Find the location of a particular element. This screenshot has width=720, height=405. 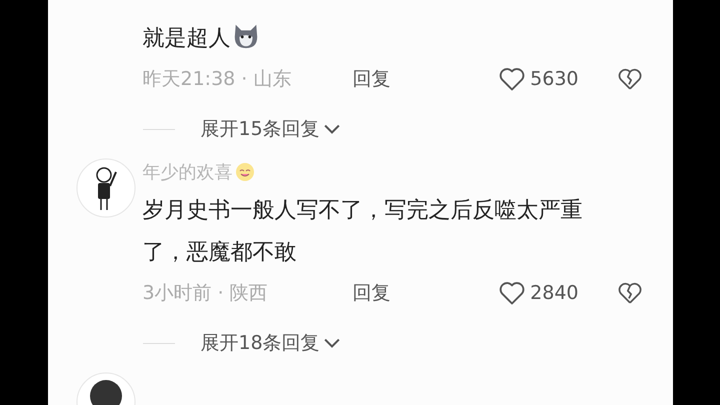

expand-replies-link: 展开15条回复 is located at coordinates (260, 129).